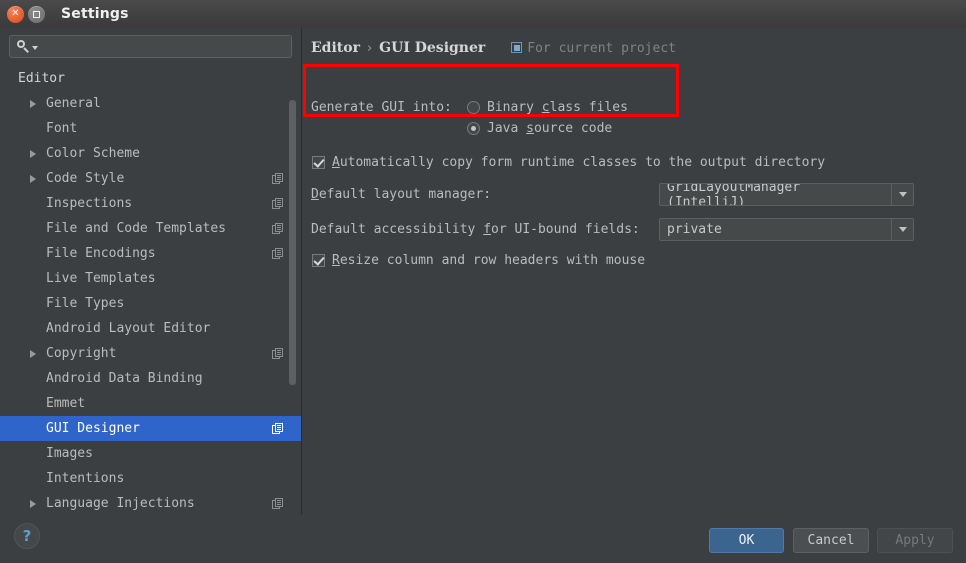 The width and height of the screenshot is (966, 563). I want to click on sidebar-item-label: Editor, so click(41, 78).